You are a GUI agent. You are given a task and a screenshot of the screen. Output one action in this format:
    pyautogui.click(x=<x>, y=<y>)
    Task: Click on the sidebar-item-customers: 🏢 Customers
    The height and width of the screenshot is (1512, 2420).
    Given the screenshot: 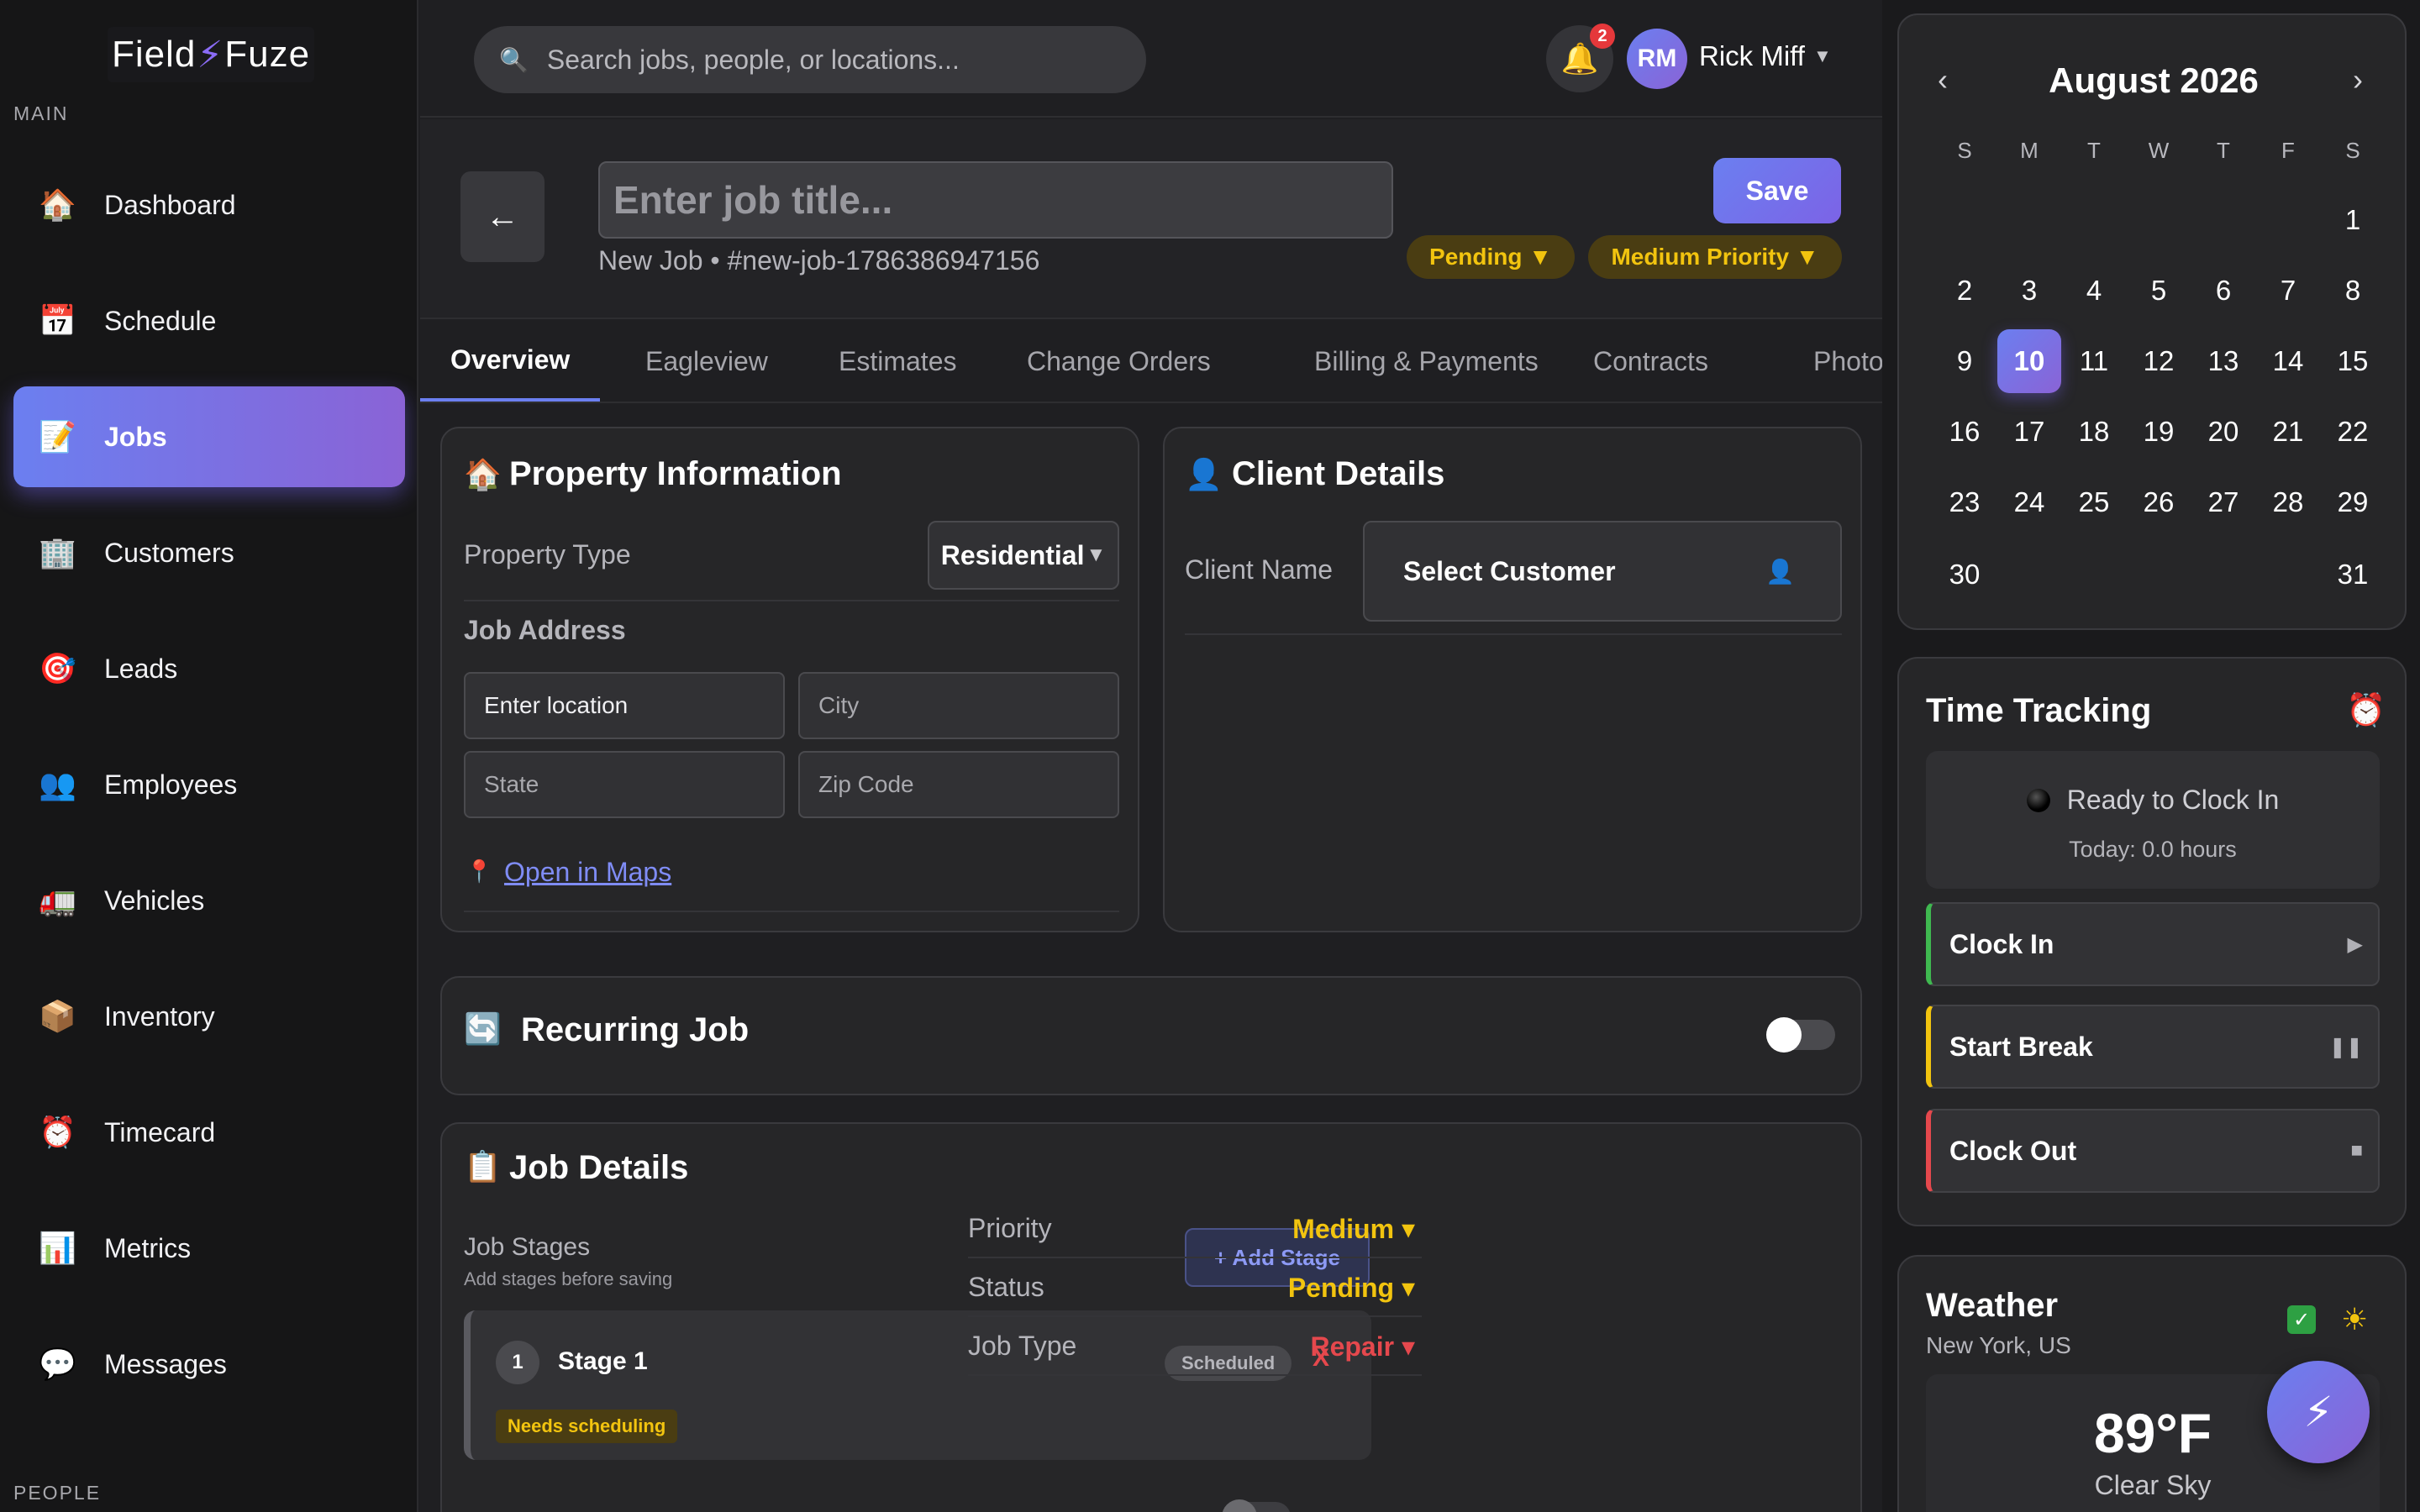 What is the action you would take?
    pyautogui.click(x=209, y=552)
    